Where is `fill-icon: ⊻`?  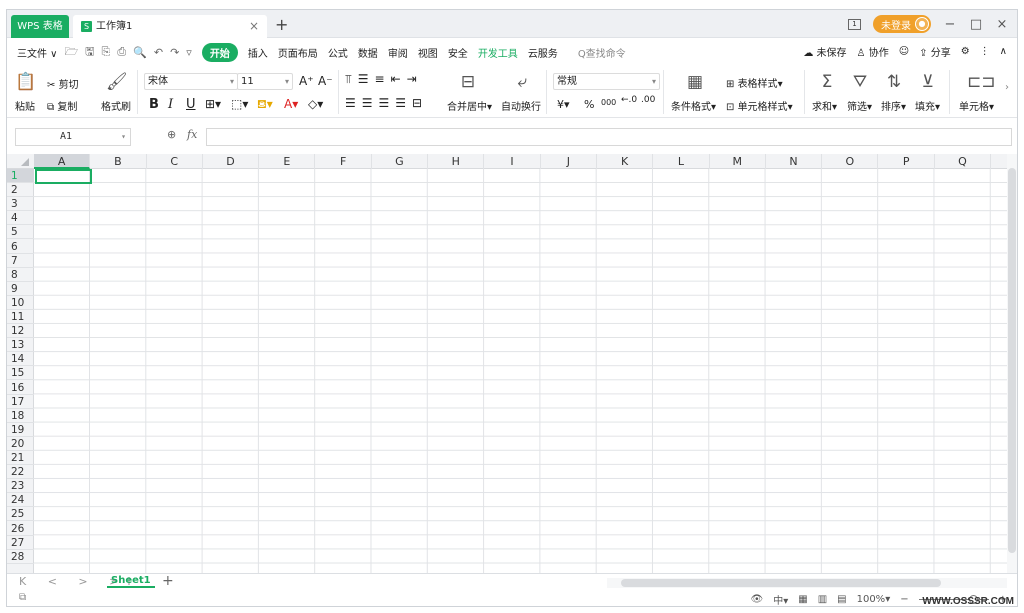 fill-icon: ⊻ is located at coordinates (928, 82).